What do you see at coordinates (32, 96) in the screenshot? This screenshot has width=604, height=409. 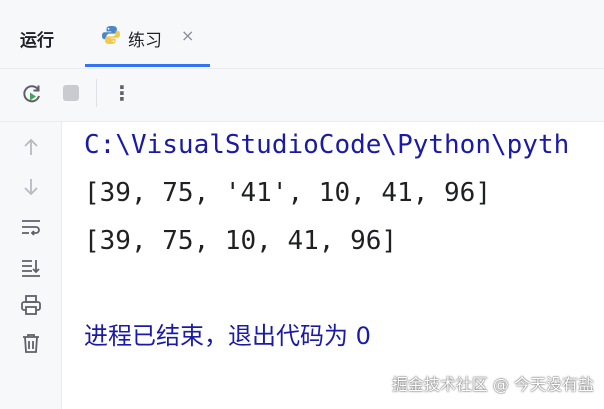 I see `rerun-icon` at bounding box center [32, 96].